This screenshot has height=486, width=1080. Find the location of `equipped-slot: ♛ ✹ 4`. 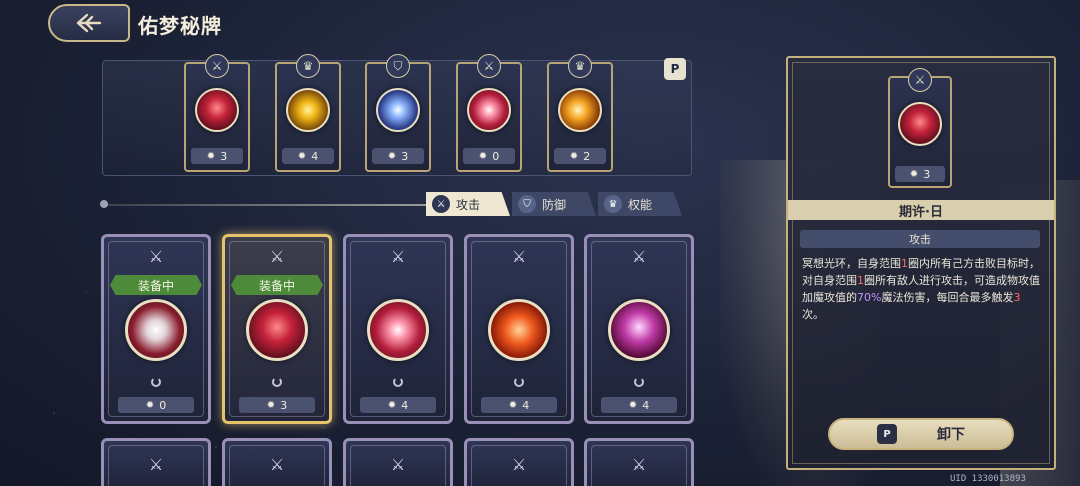

equipped-slot: ♛ ✹ 4 is located at coordinates (308, 113).